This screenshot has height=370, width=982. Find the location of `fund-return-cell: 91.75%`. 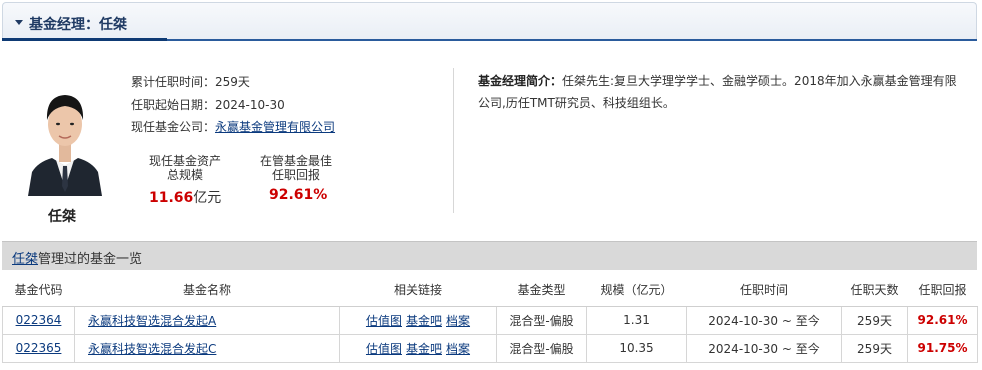

fund-return-cell: 91.75% is located at coordinates (942, 348).